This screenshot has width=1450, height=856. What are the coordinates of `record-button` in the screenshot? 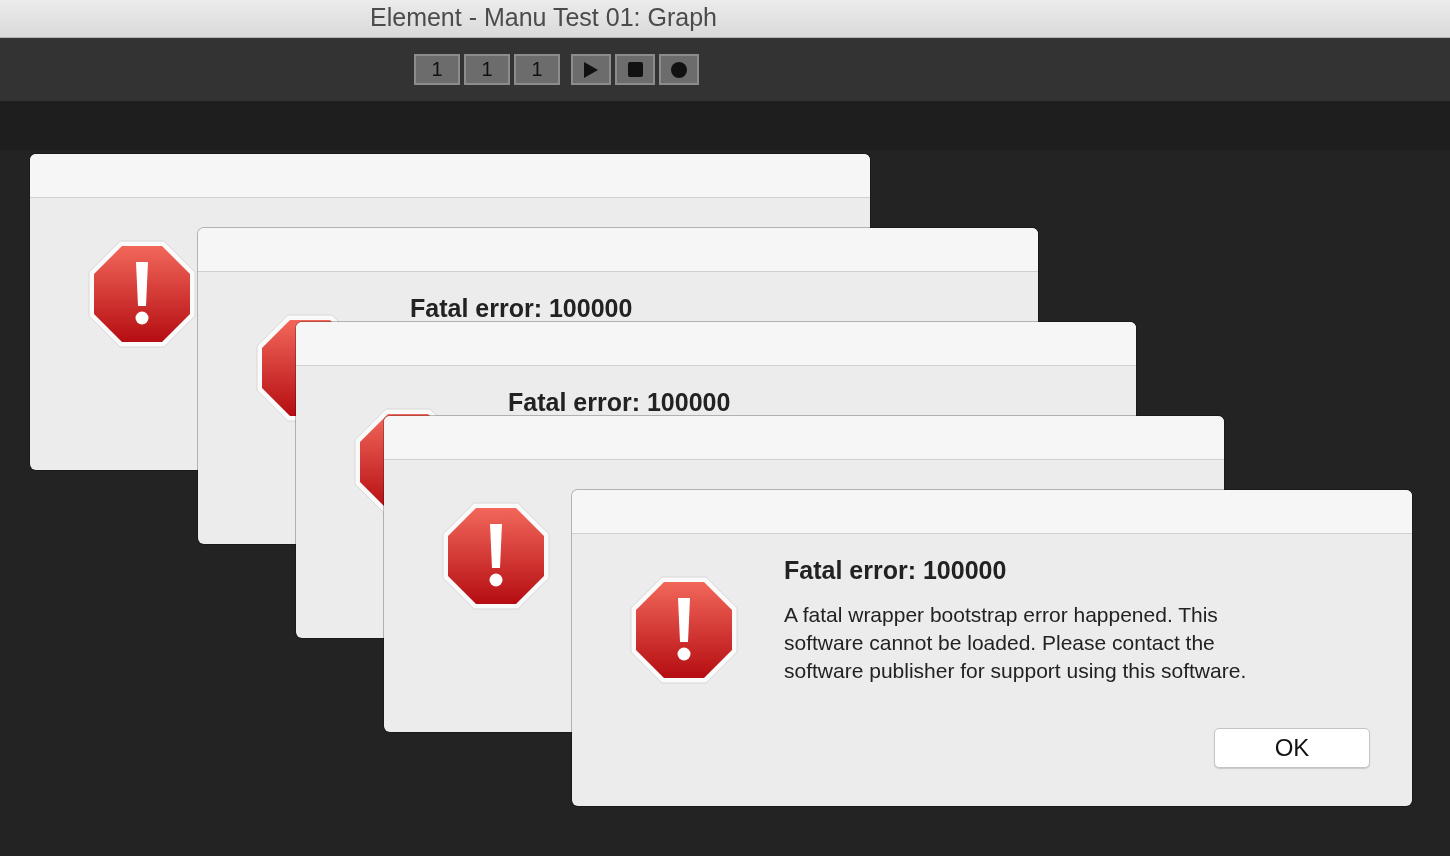 It's located at (679, 69).